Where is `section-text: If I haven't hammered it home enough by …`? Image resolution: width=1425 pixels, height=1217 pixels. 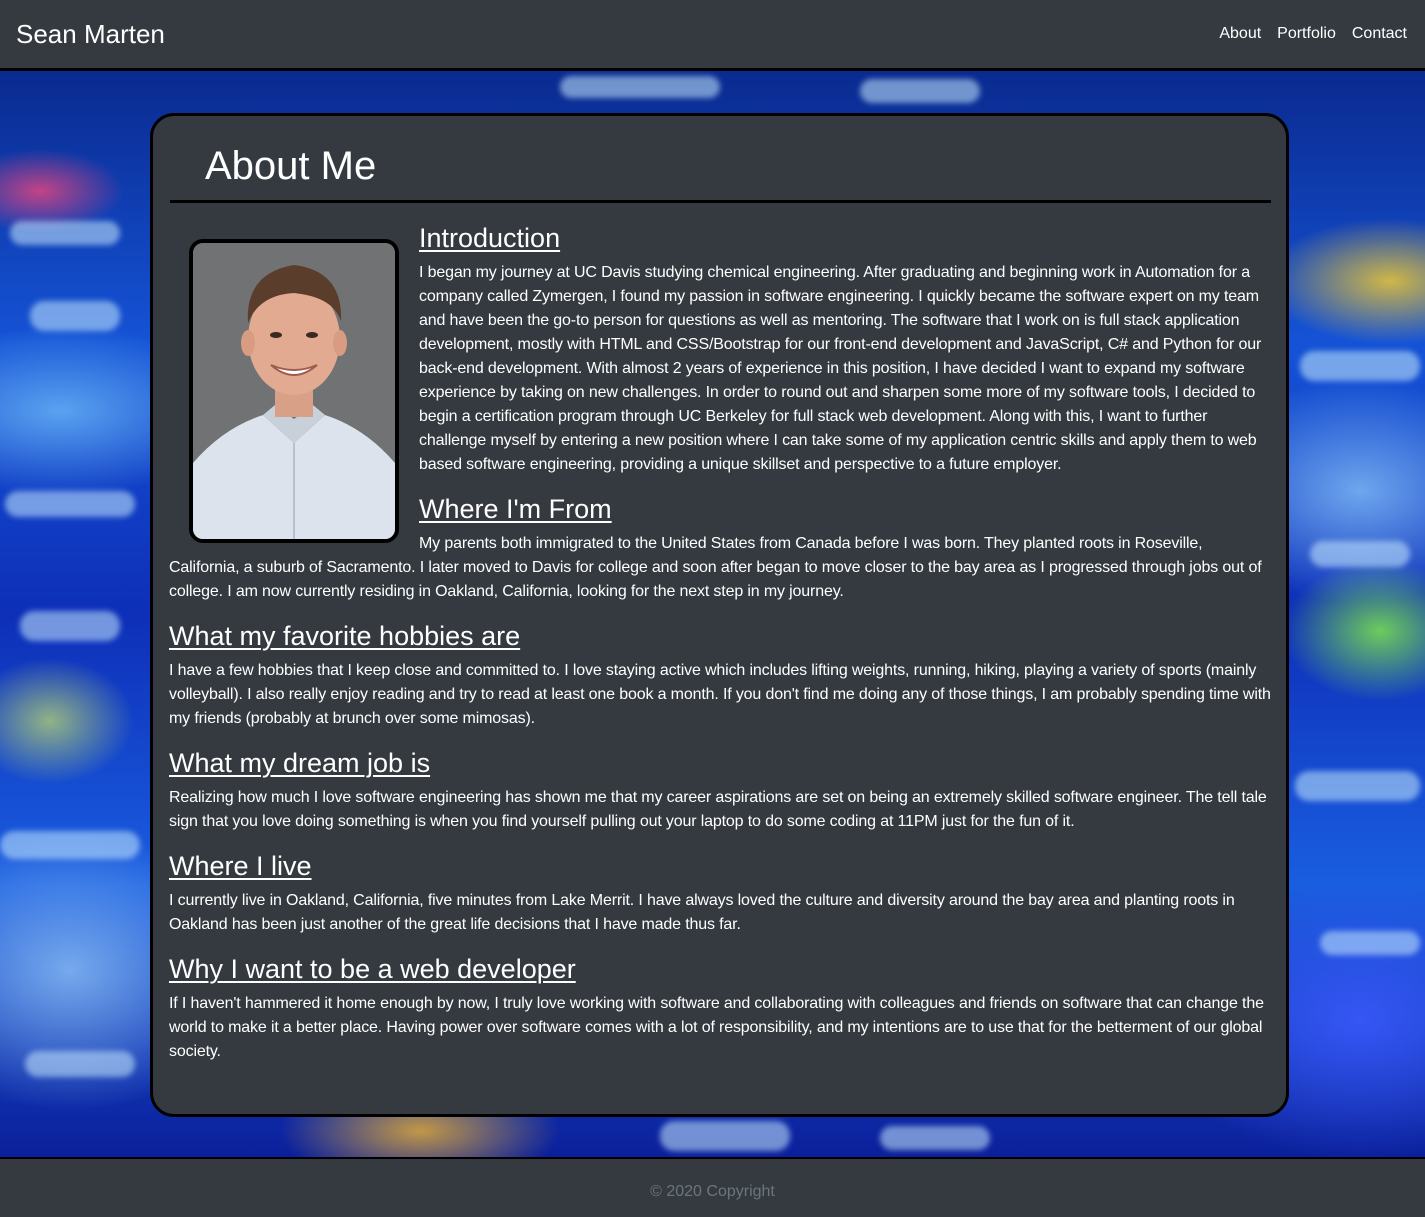
section-text: If I haven't hammered it home enough by … is located at coordinates (716, 1027).